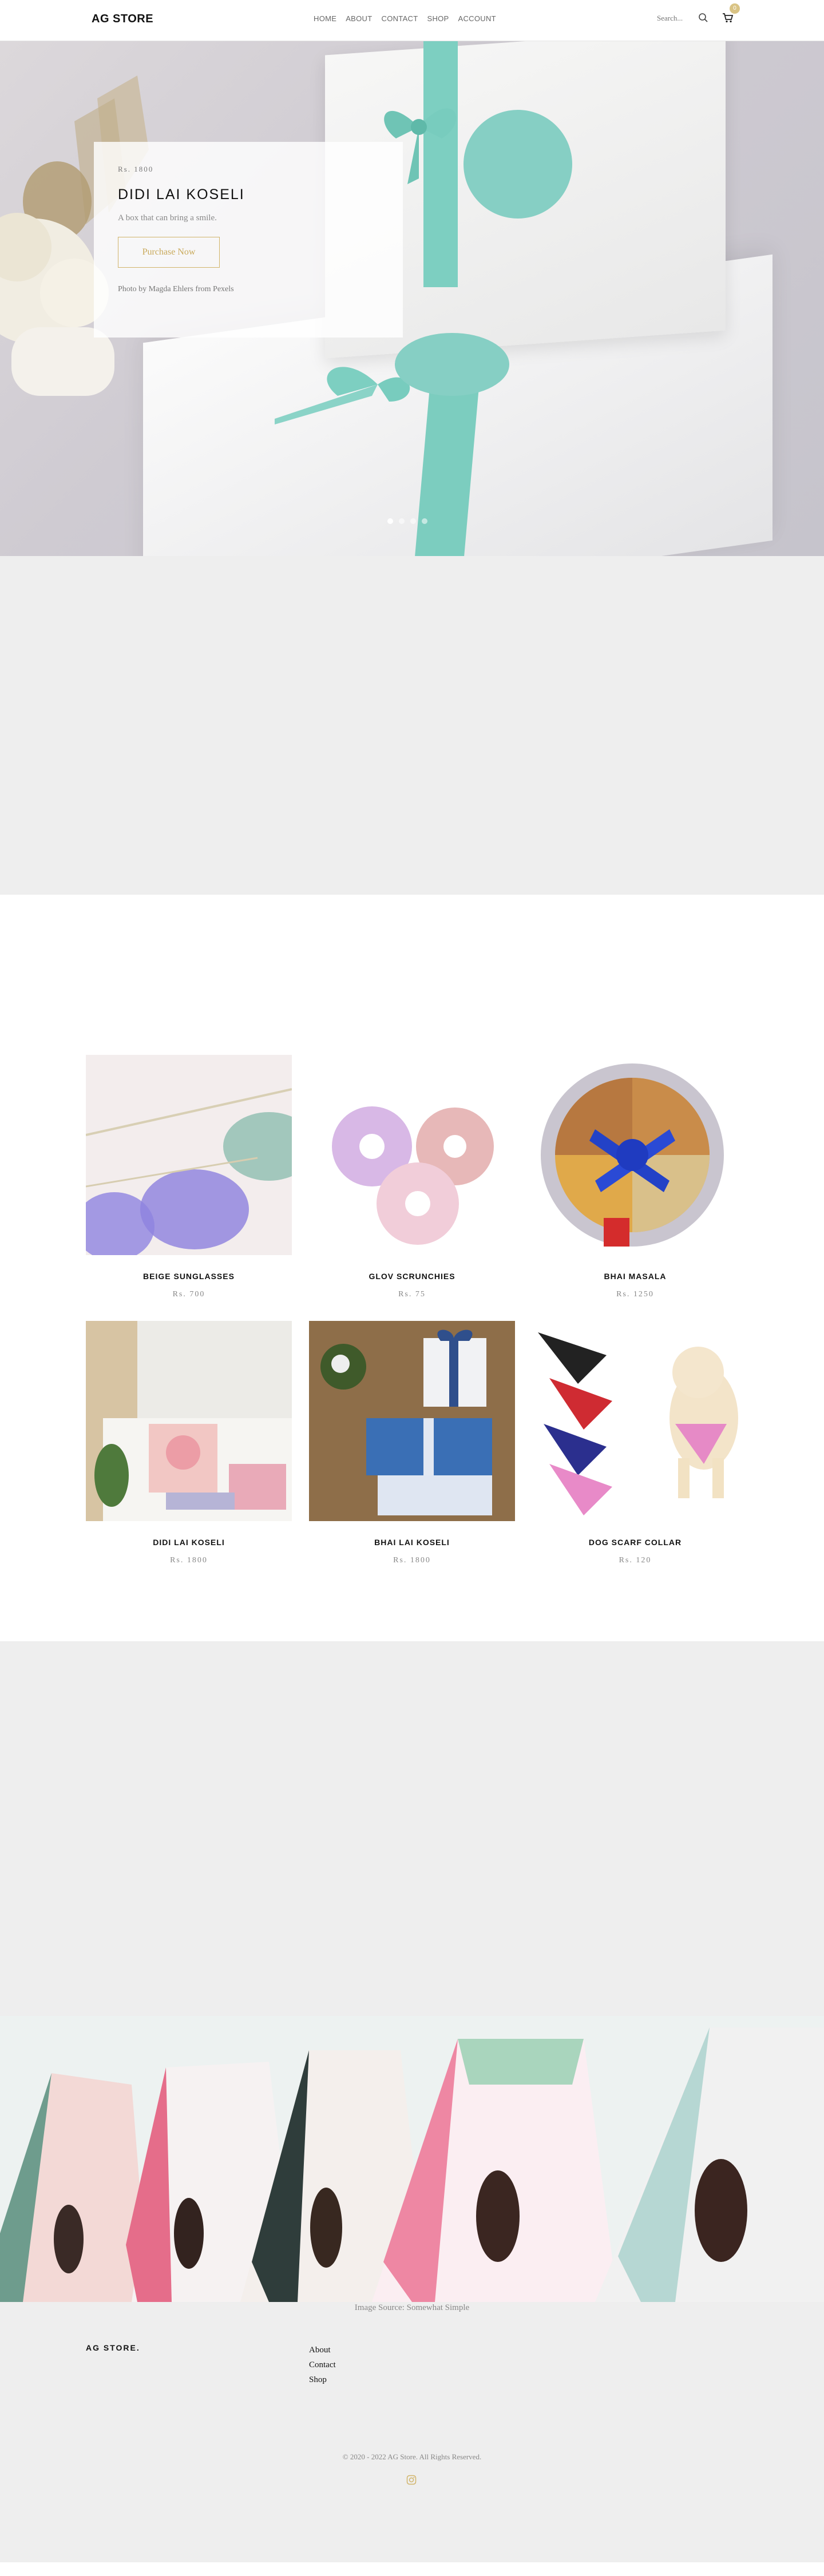 The width and height of the screenshot is (824, 2576). Describe the element at coordinates (438, 18) in the screenshot. I see `nav-shop: SHOP` at that location.